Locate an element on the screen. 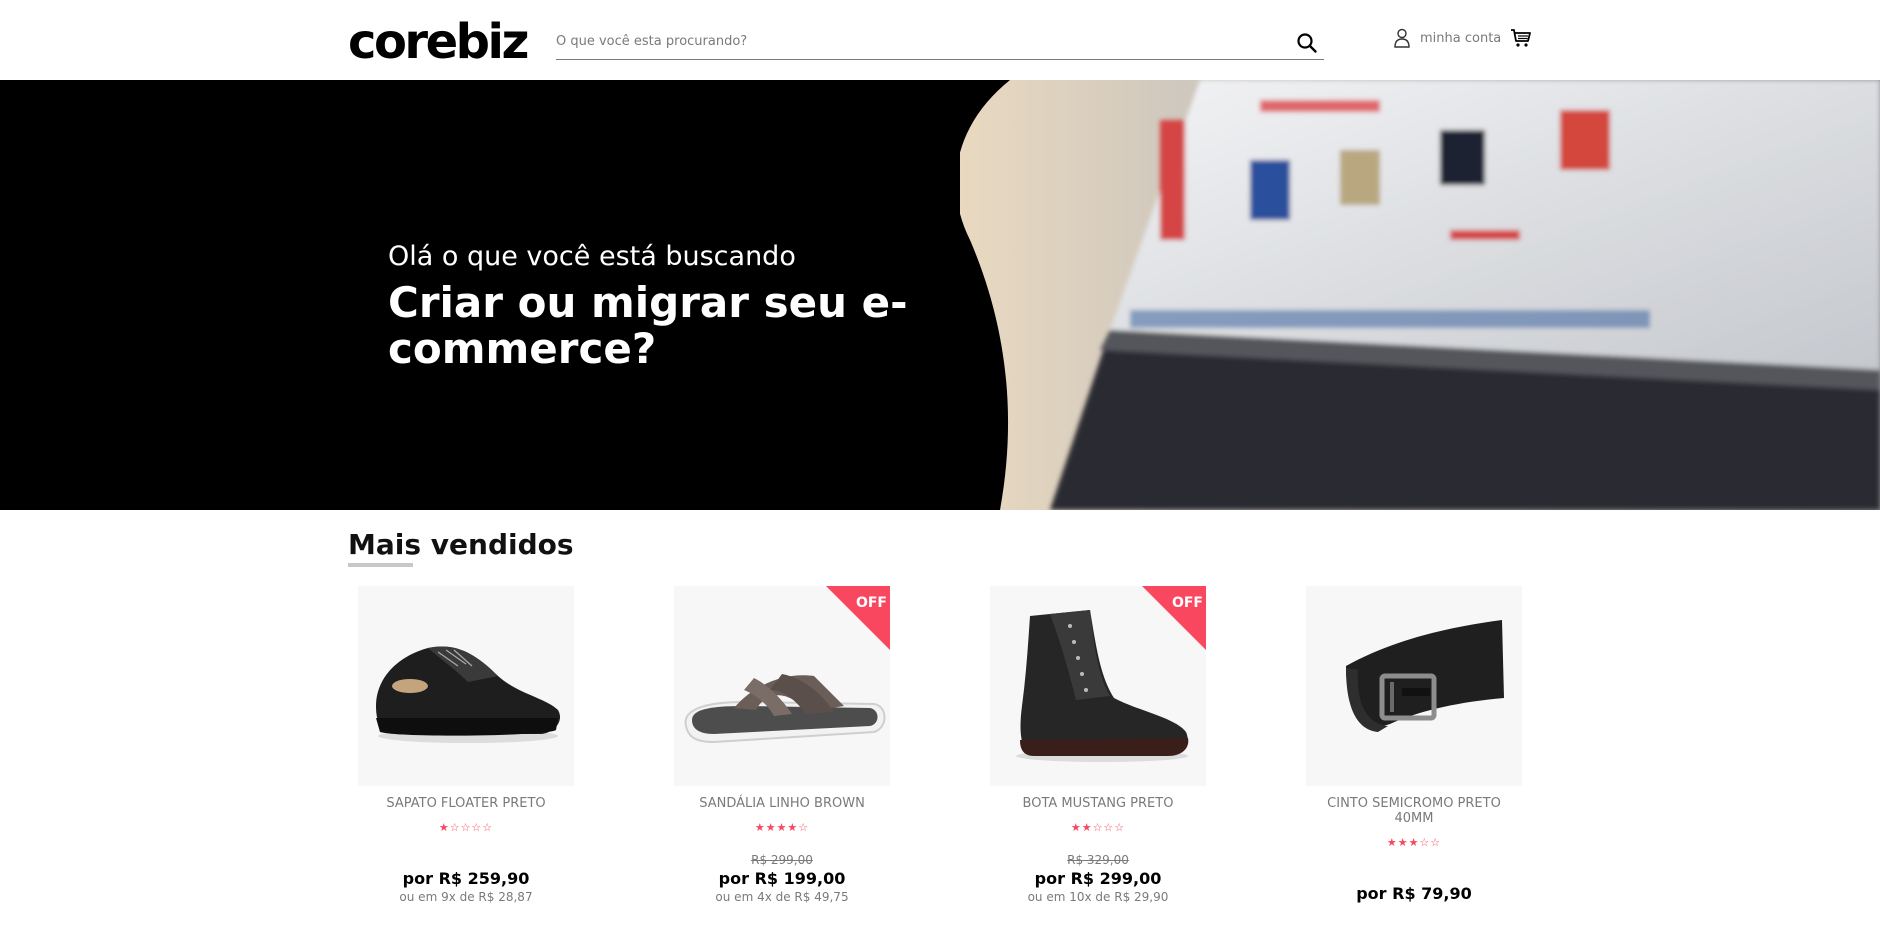  star-rating: ★☆☆☆☆ is located at coordinates (466, 827).